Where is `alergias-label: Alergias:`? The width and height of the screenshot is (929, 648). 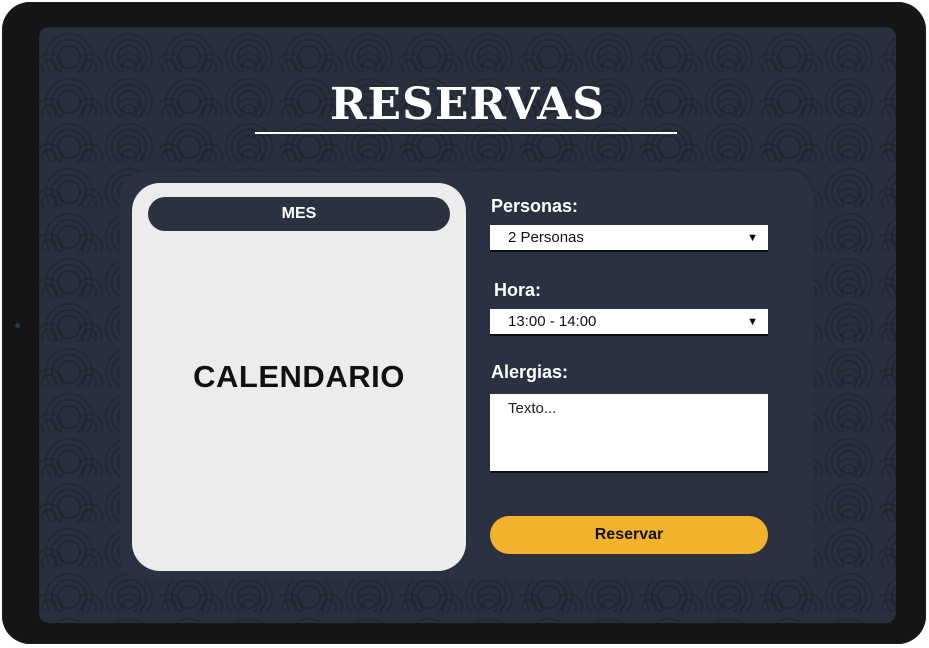
alergias-label: Alergias: is located at coordinates (530, 372).